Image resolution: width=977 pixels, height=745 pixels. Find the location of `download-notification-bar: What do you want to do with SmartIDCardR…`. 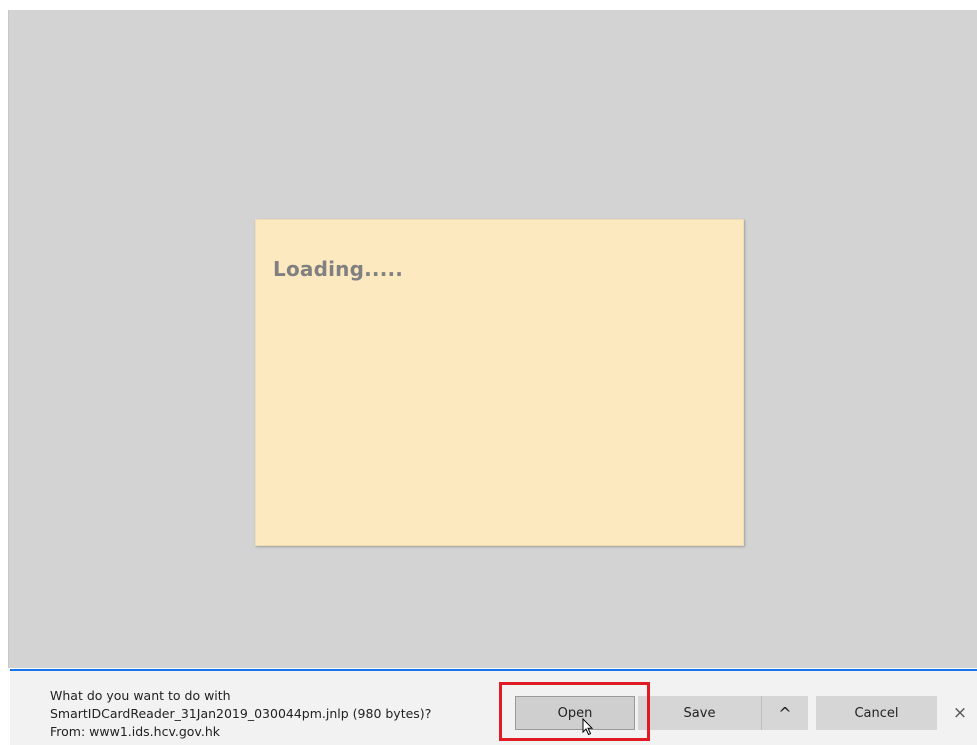

download-notification-bar: What do you want to do with SmartIDCardR… is located at coordinates (493, 707).